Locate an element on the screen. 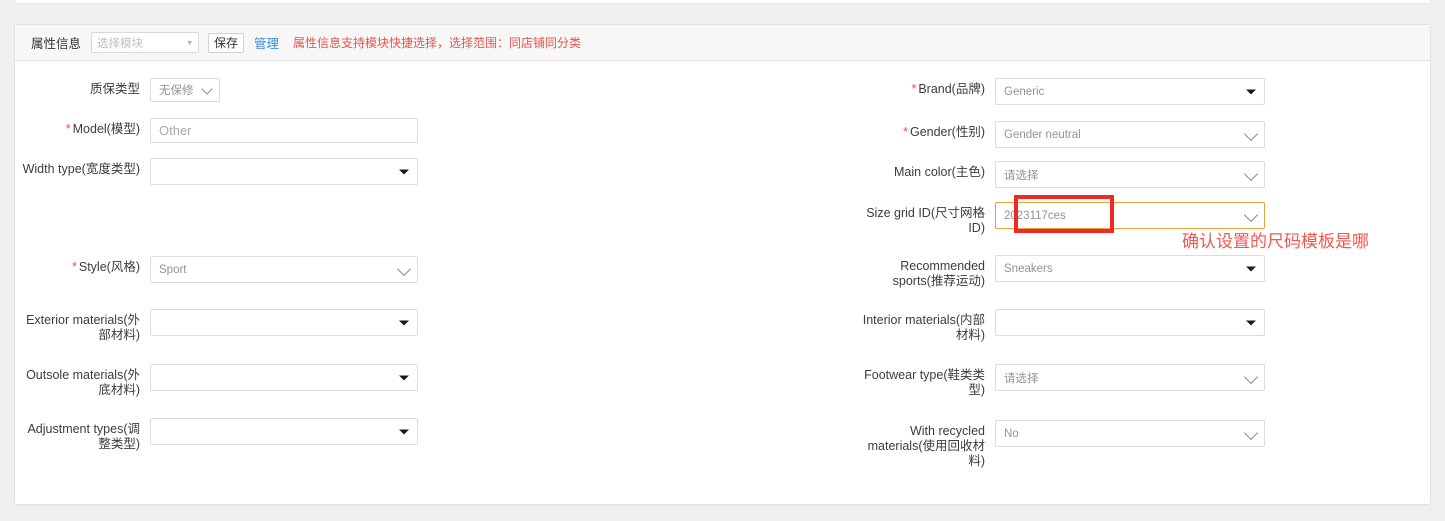 Image resolution: width=1445 pixels, height=521 pixels. manage-link: 管理 is located at coordinates (266, 42).